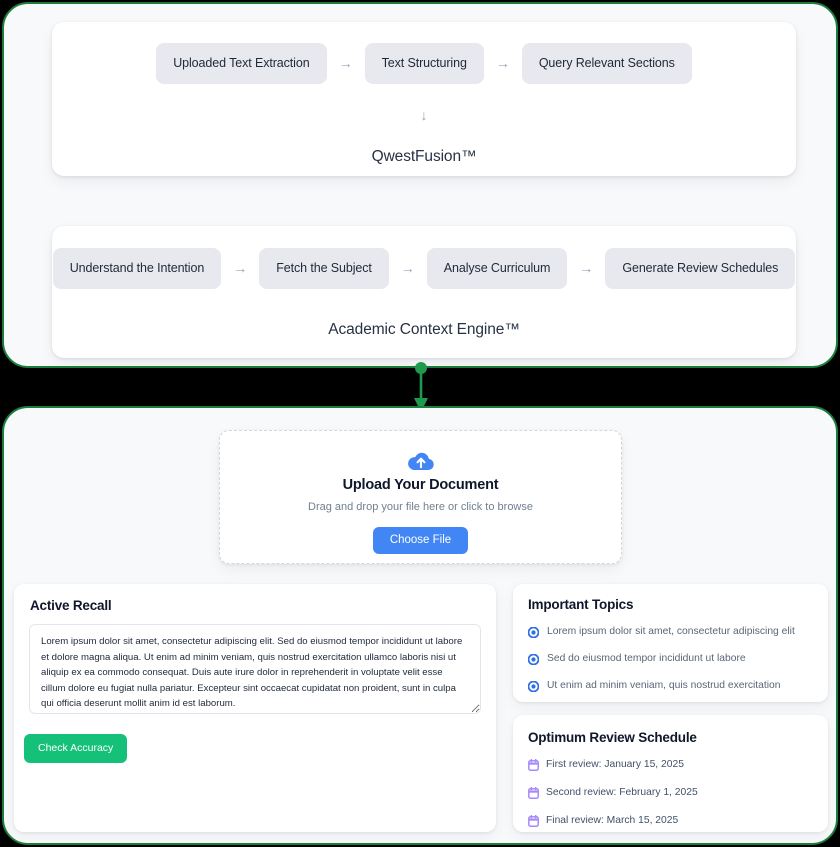  I want to click on list-item: Final review: March 15, 2025, so click(613, 821).